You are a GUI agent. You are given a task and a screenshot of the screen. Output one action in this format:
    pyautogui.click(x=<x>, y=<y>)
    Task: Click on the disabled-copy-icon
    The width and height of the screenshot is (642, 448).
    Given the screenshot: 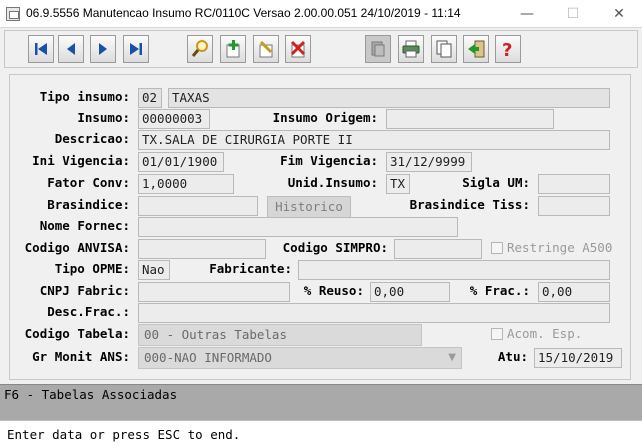 What is the action you would take?
    pyautogui.click(x=378, y=49)
    